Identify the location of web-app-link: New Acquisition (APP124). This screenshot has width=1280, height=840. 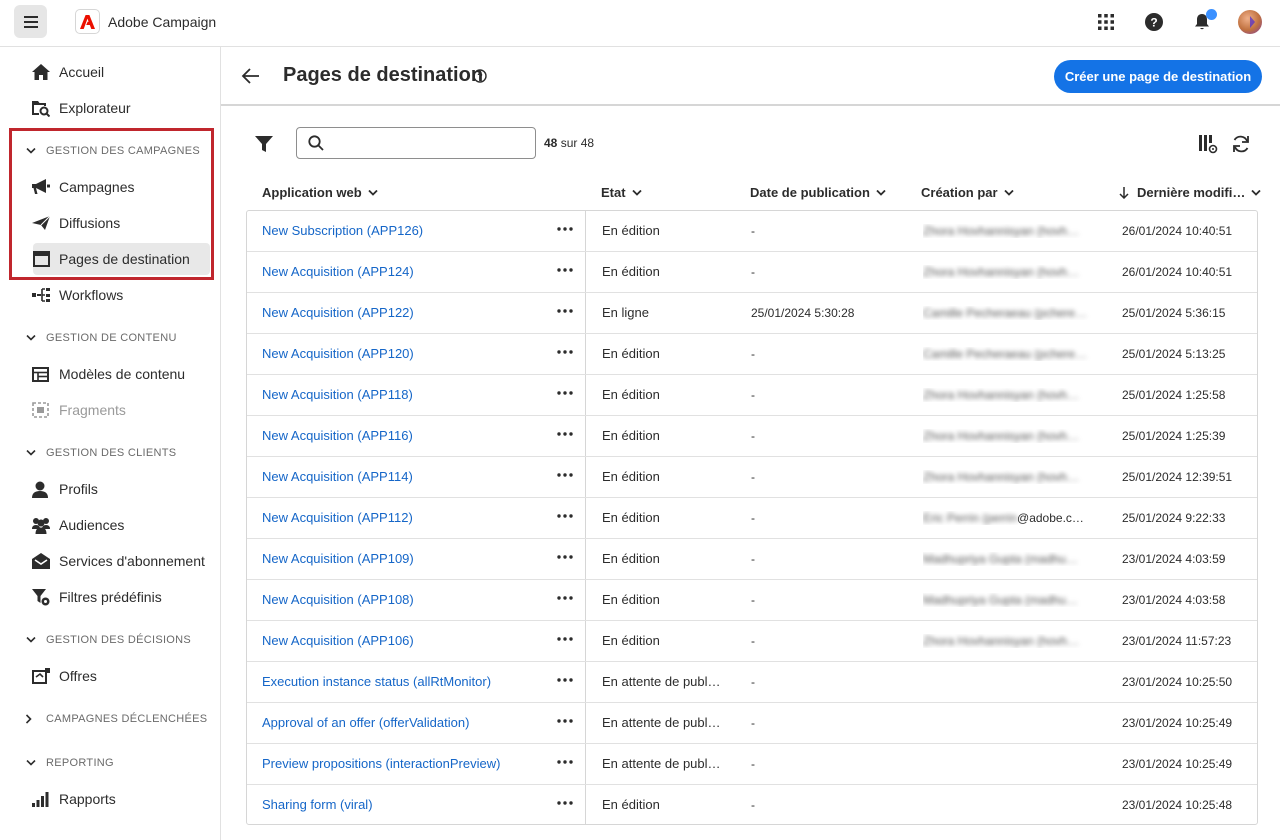
(338, 271).